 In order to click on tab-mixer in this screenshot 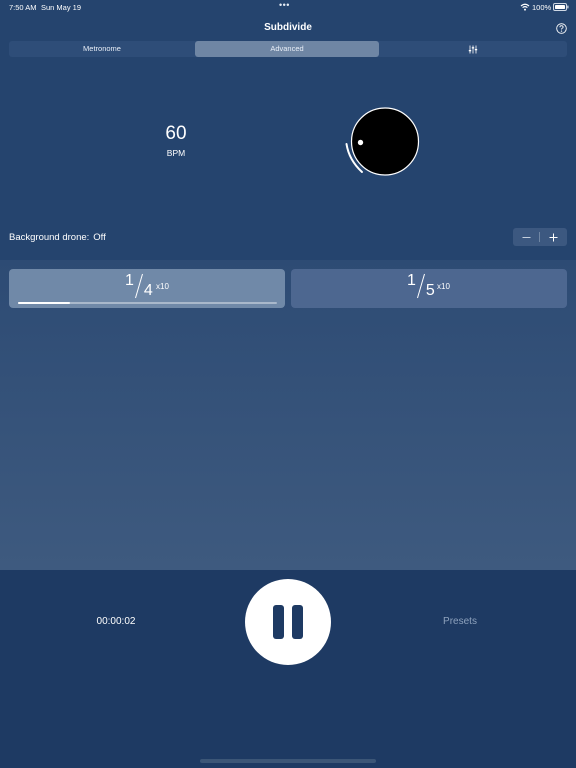, I will do `click(473, 49)`.